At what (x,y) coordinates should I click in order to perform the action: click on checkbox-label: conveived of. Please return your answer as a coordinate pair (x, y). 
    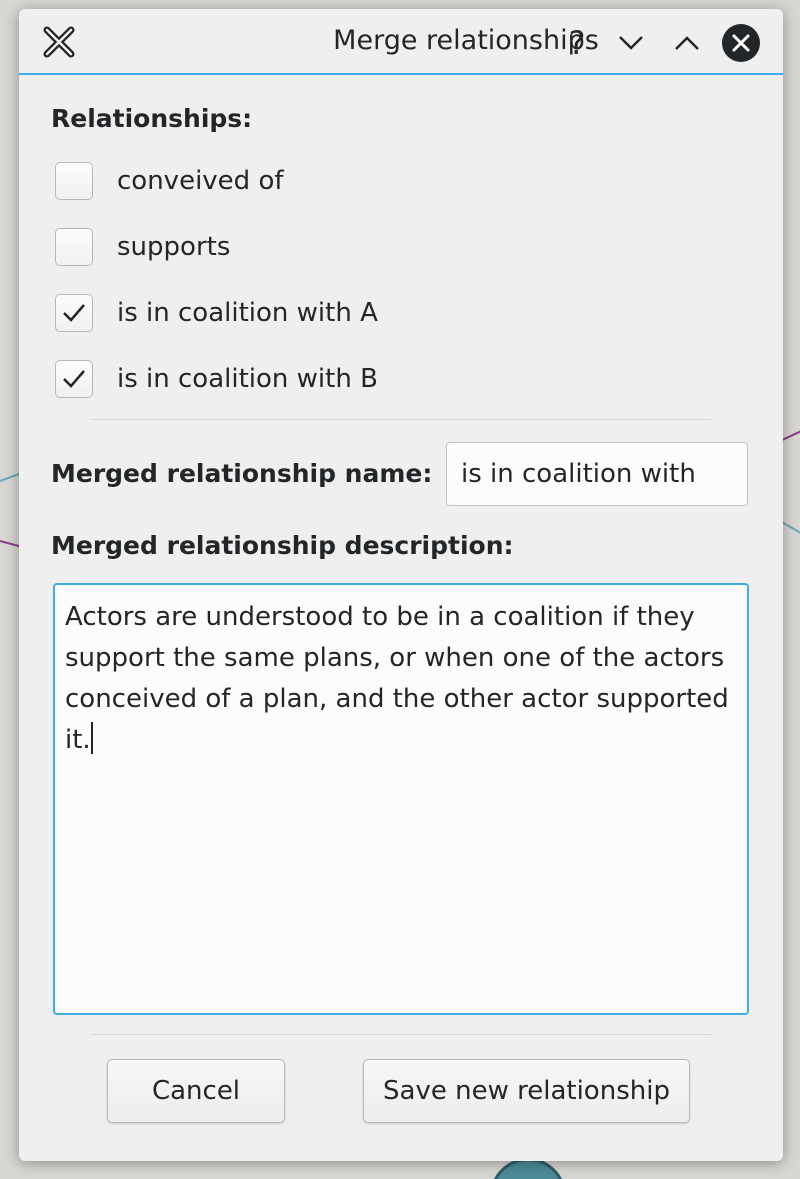
    Looking at the image, I should click on (200, 181).